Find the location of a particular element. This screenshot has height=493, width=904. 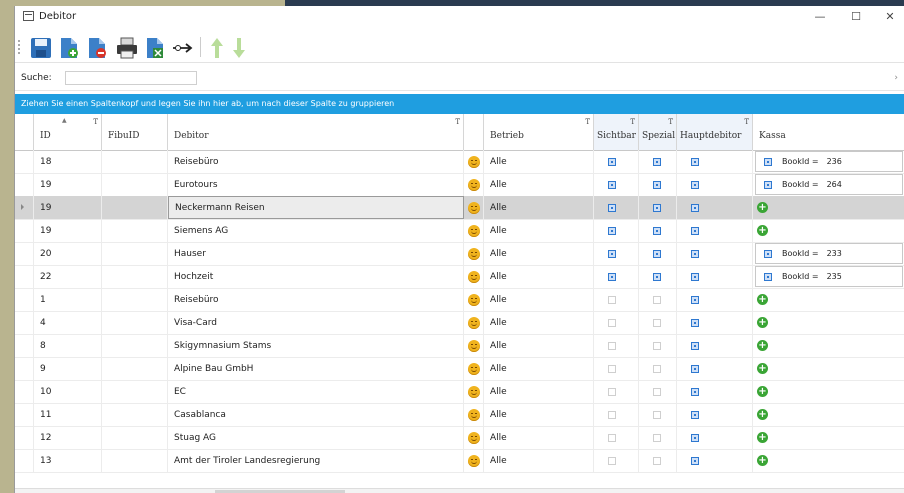

column-header-hauptdebitor: Hauptdebitor T is located at coordinates (715, 132).